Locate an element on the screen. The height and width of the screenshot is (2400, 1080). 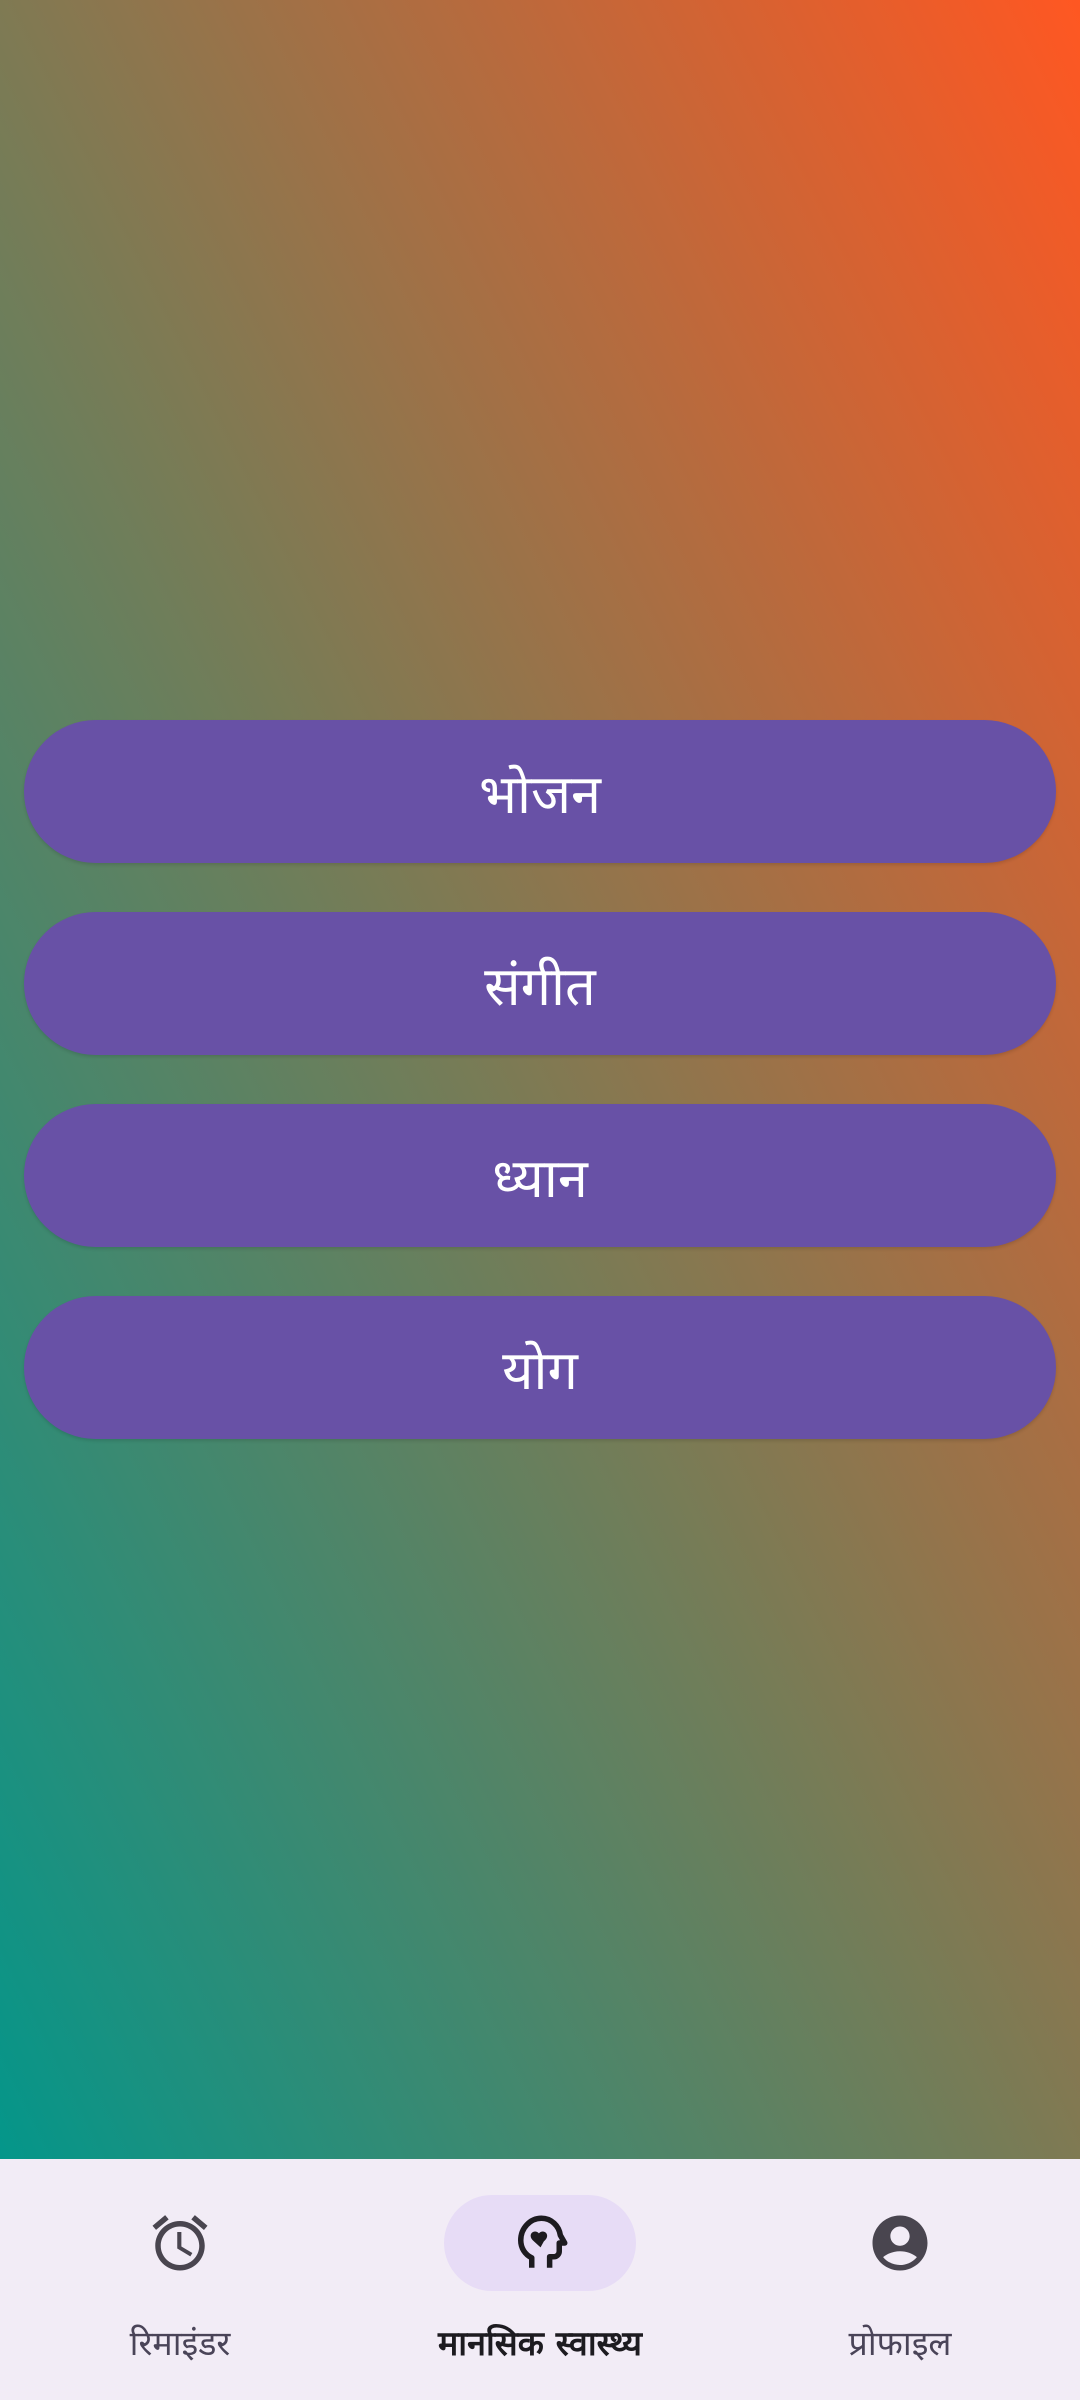
nav-label-reminder: रिमाइंडर is located at coordinates (180, 2344).